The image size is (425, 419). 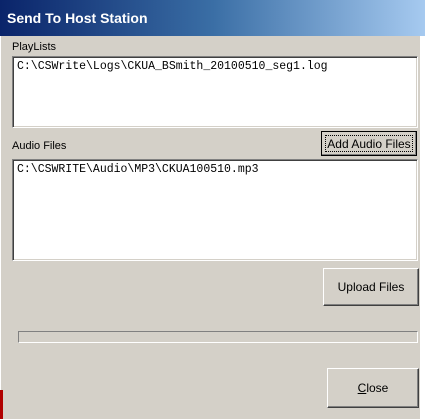 What do you see at coordinates (218, 337) in the screenshot?
I see `upload-progress-bar` at bounding box center [218, 337].